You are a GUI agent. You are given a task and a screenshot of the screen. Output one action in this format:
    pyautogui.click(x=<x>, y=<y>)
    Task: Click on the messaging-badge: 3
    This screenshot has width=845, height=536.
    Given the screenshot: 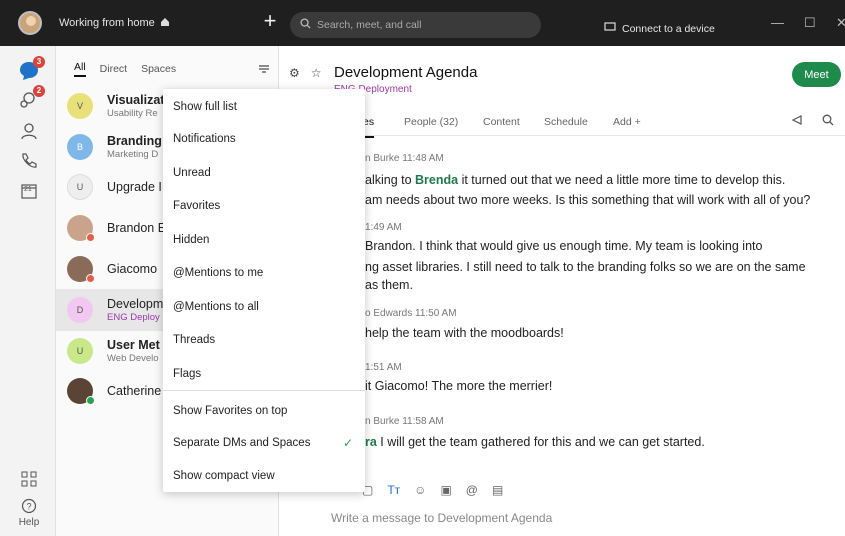 What is the action you would take?
    pyautogui.click(x=39, y=62)
    